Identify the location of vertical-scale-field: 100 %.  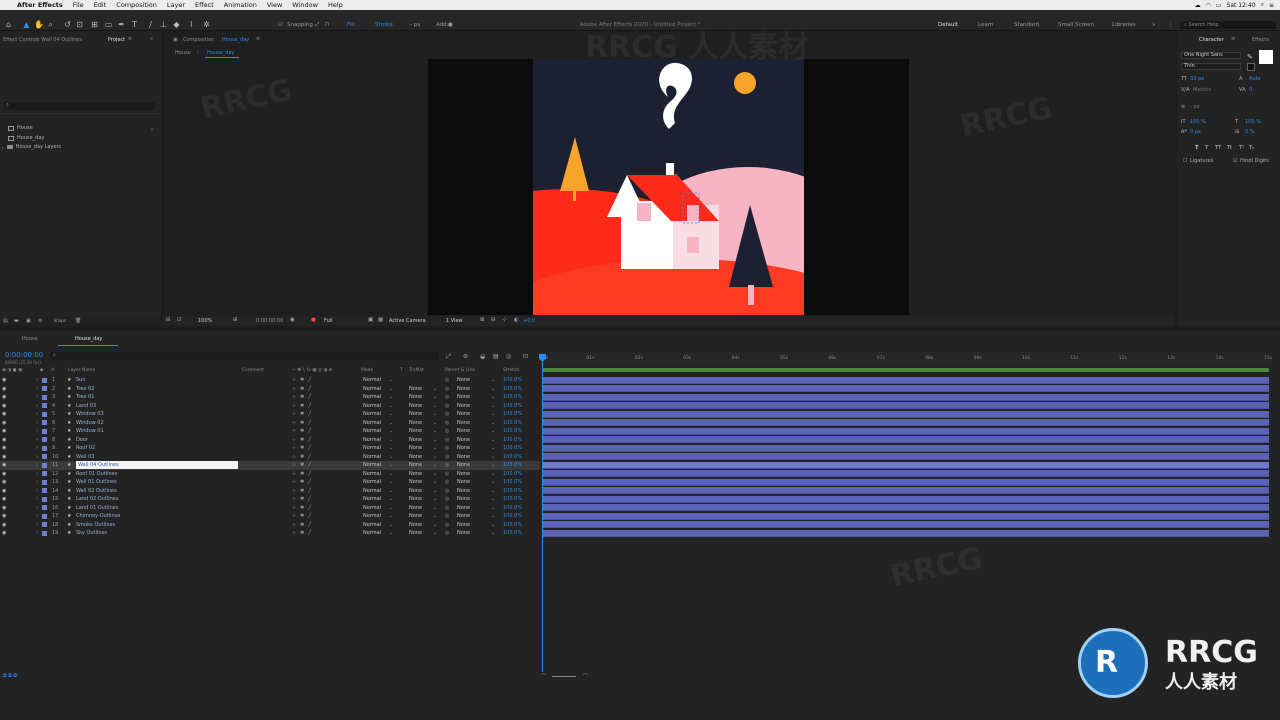
(1198, 122).